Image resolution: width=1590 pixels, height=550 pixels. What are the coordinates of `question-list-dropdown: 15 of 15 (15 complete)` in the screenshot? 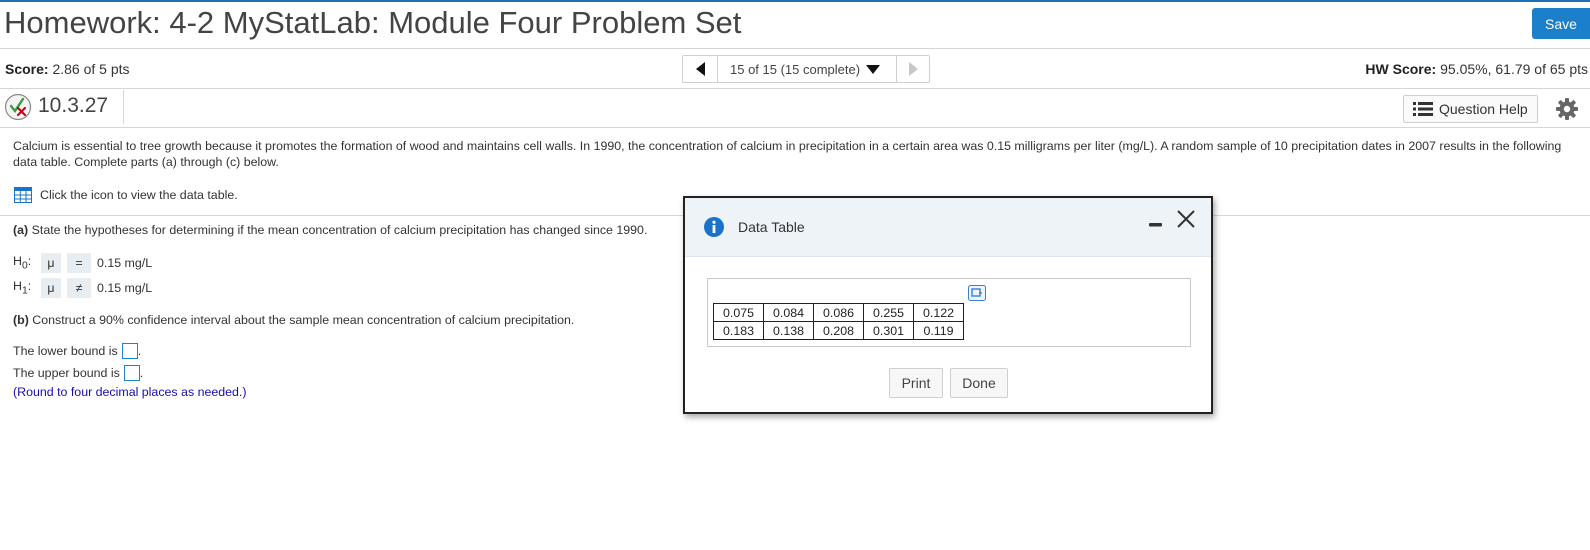 It's located at (807, 69).